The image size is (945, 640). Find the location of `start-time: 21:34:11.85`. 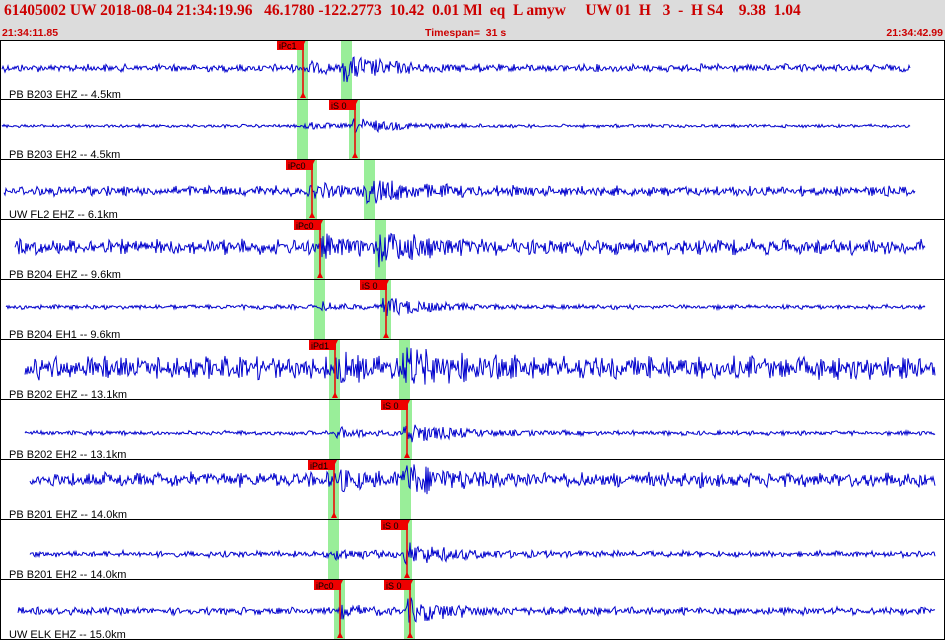

start-time: 21:34:11.85 is located at coordinates (30, 33).